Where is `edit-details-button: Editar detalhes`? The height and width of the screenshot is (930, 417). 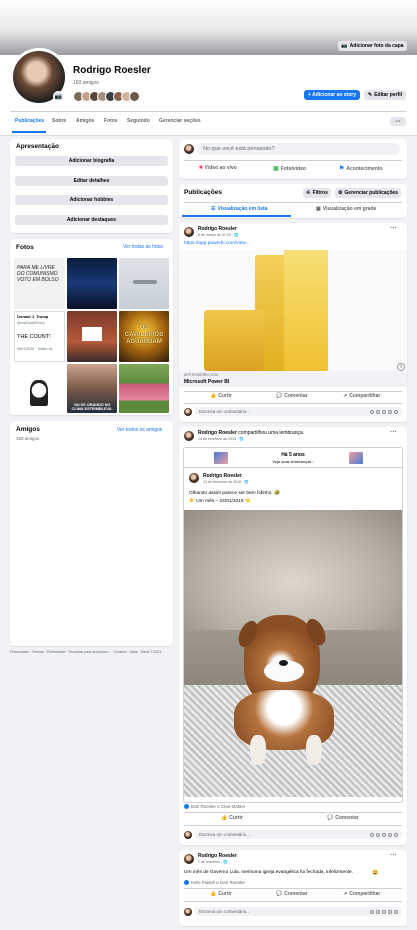 edit-details-button: Editar detalhes is located at coordinates (91, 181).